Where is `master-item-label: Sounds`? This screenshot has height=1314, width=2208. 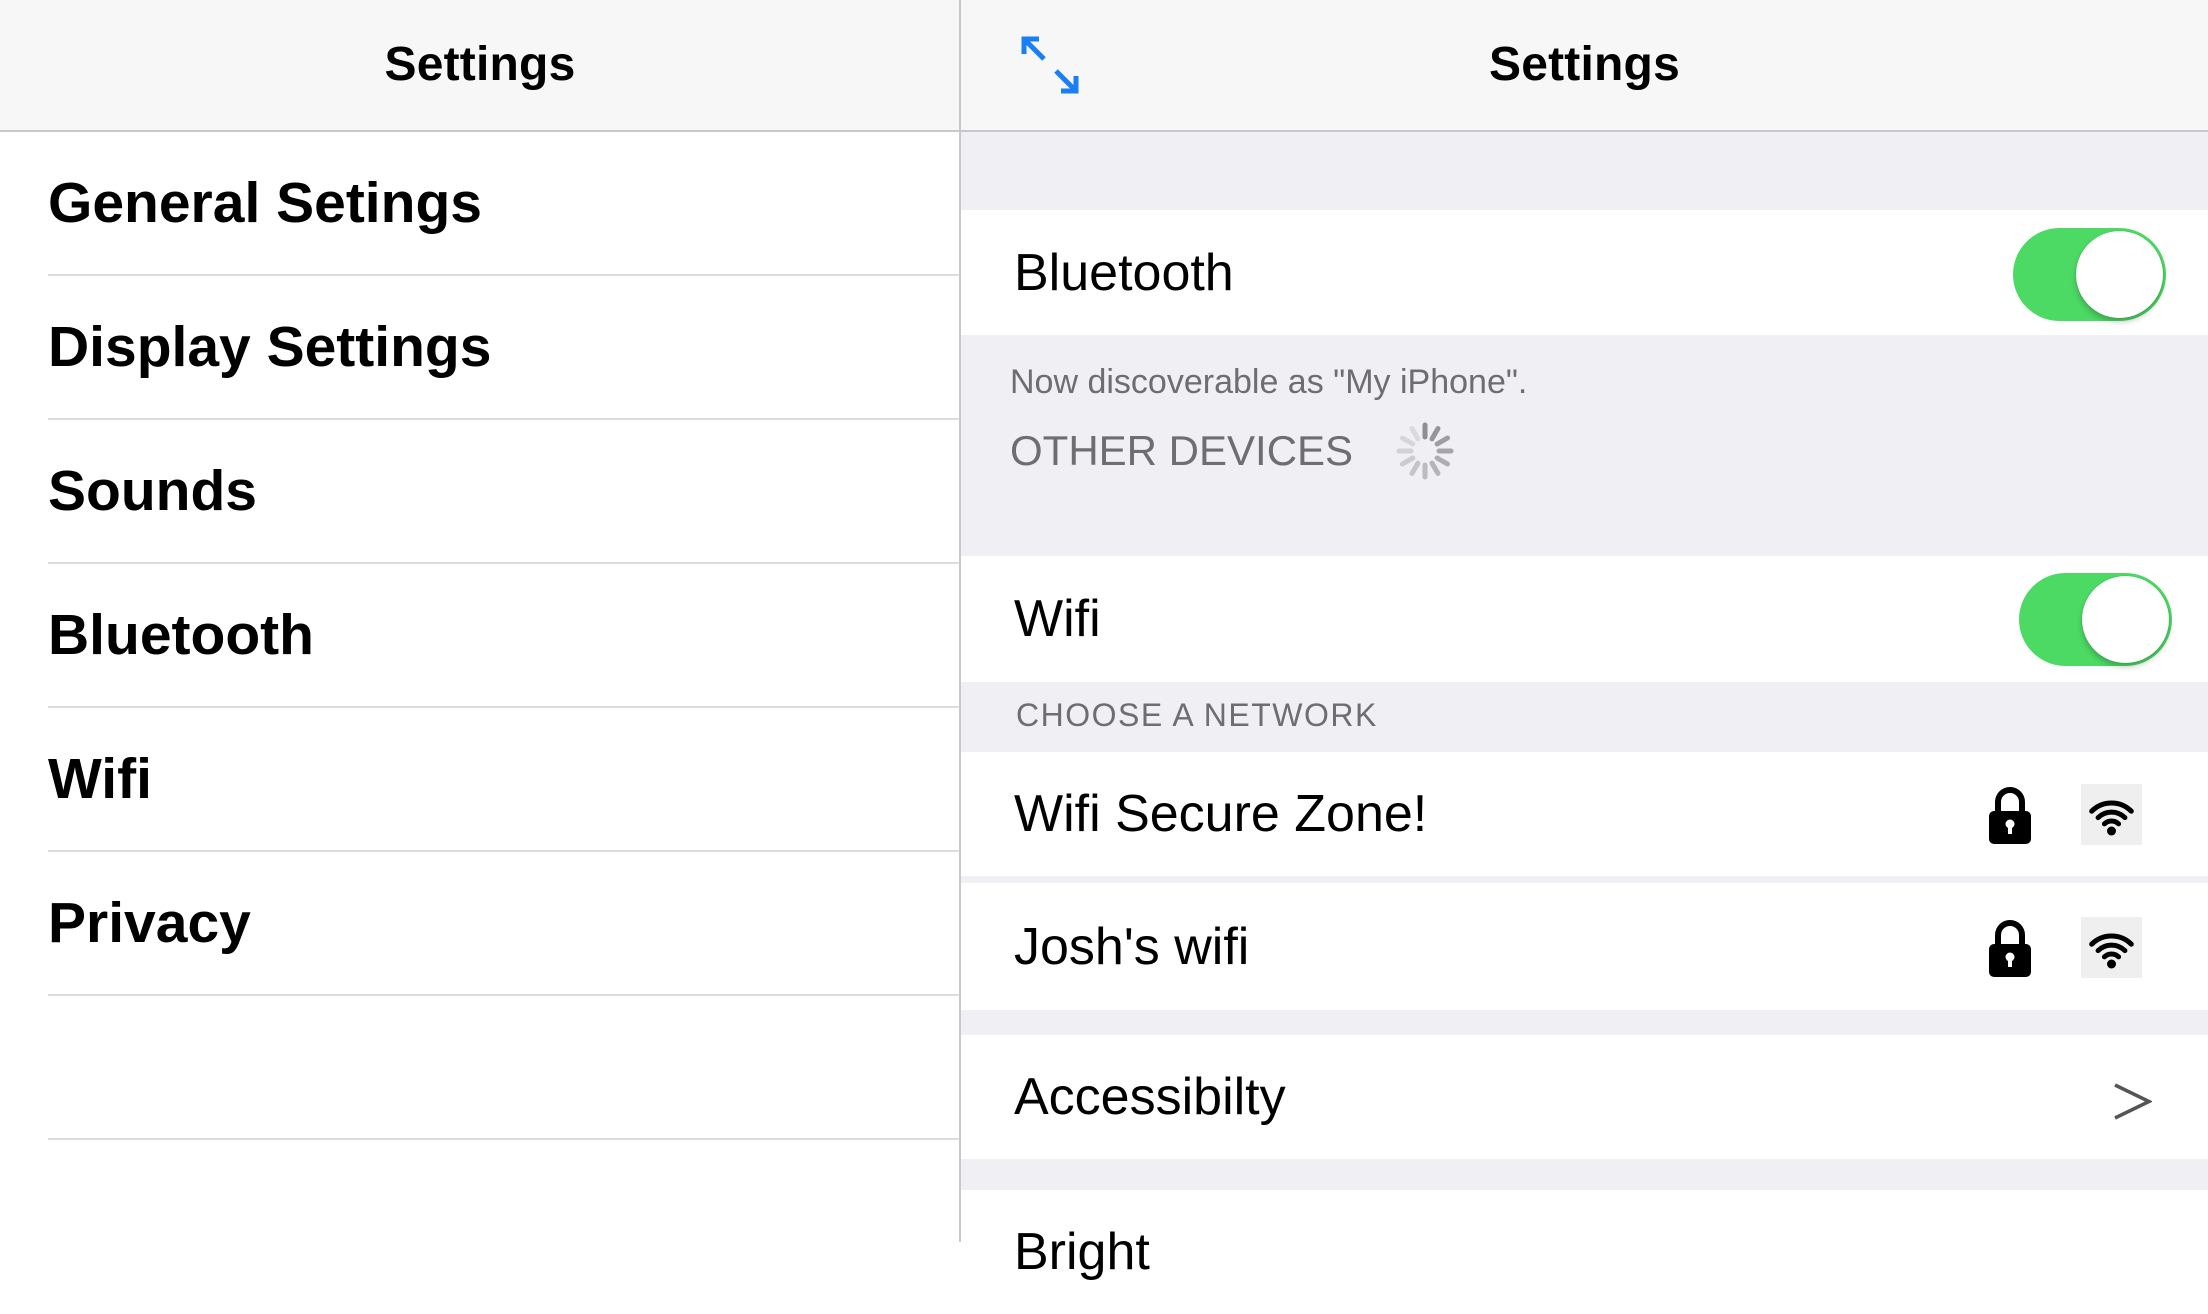 master-item-label: Sounds is located at coordinates (152, 491).